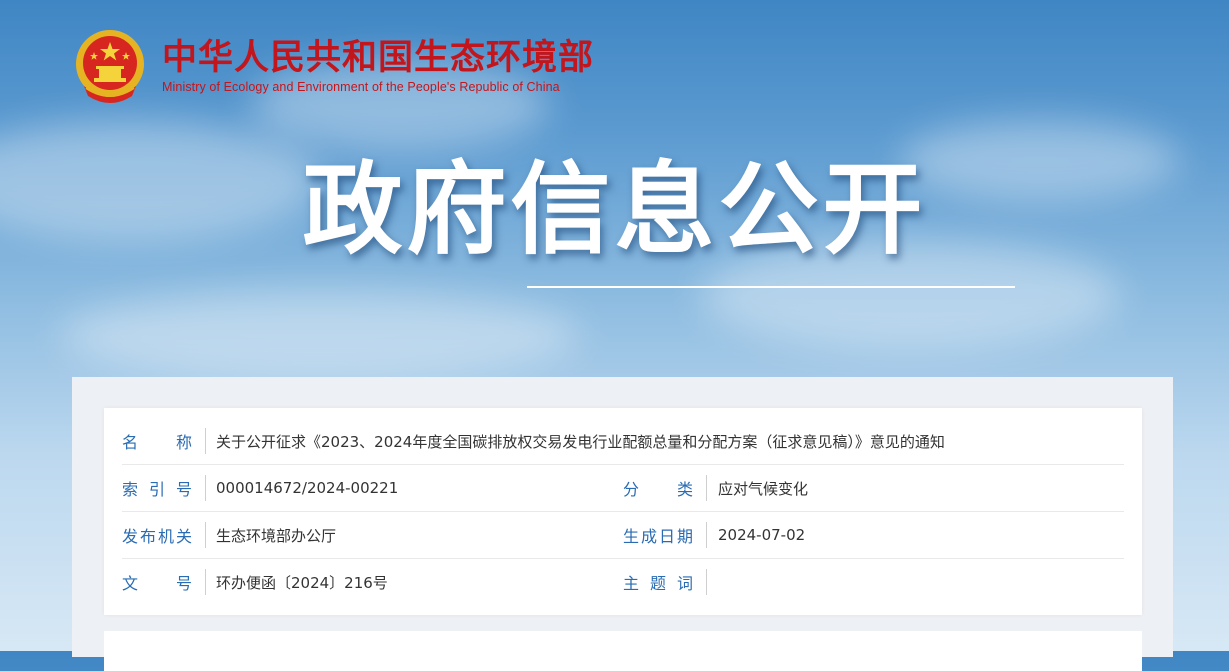  I want to click on document-body-panel, so click(623, 651).